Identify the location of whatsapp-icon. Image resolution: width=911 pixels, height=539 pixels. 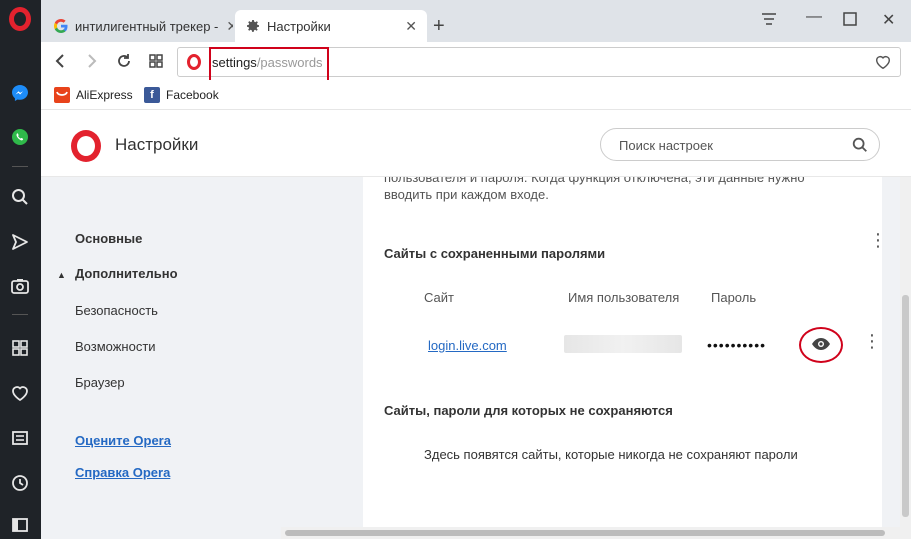
(20, 137).